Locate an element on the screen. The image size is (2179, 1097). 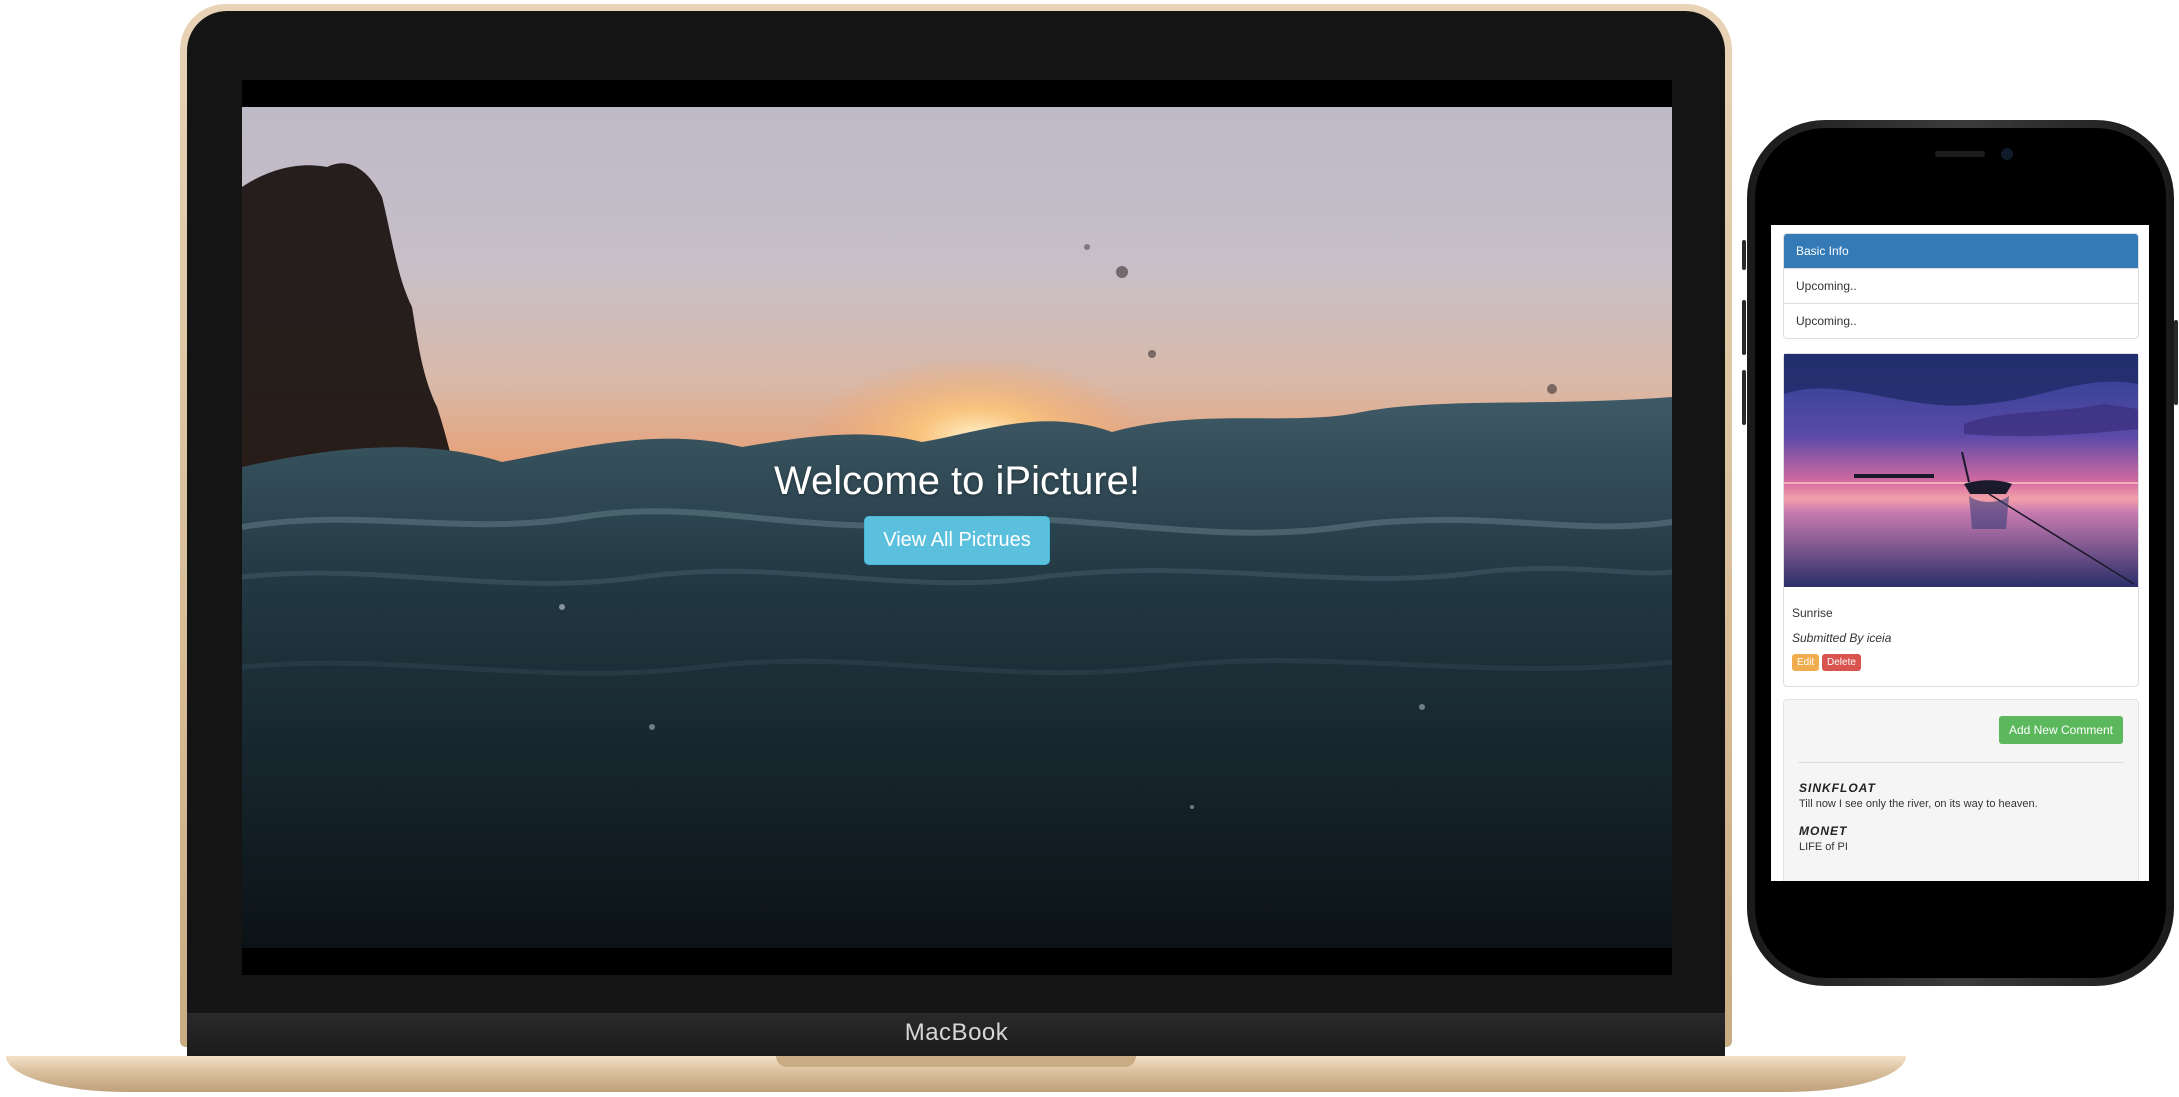
hero-title: Welcome to iPicture! is located at coordinates (957, 481).